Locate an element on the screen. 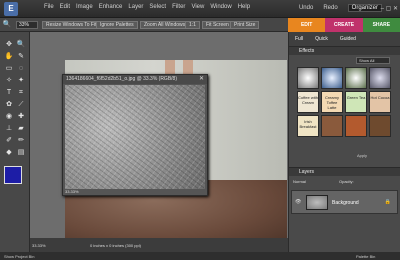  healing-brush-icon: ✚ is located at coordinates (21, 117).